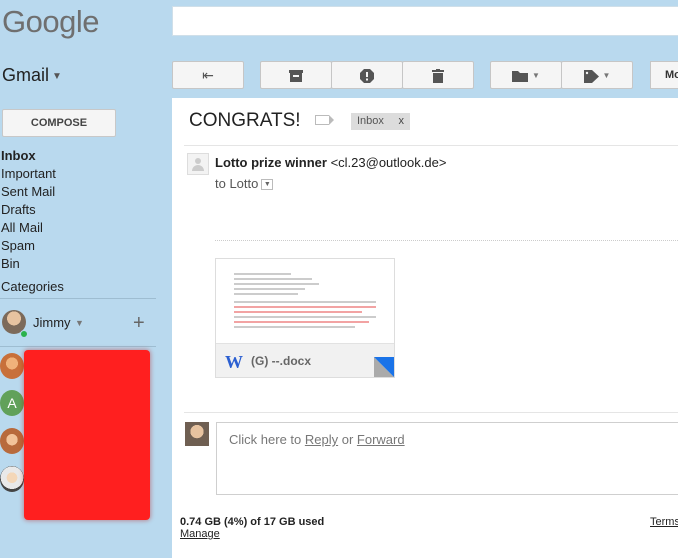 The height and width of the screenshot is (558, 678). What do you see at coordinates (321, 439) in the screenshot?
I see `reply-link: Reply` at bounding box center [321, 439].